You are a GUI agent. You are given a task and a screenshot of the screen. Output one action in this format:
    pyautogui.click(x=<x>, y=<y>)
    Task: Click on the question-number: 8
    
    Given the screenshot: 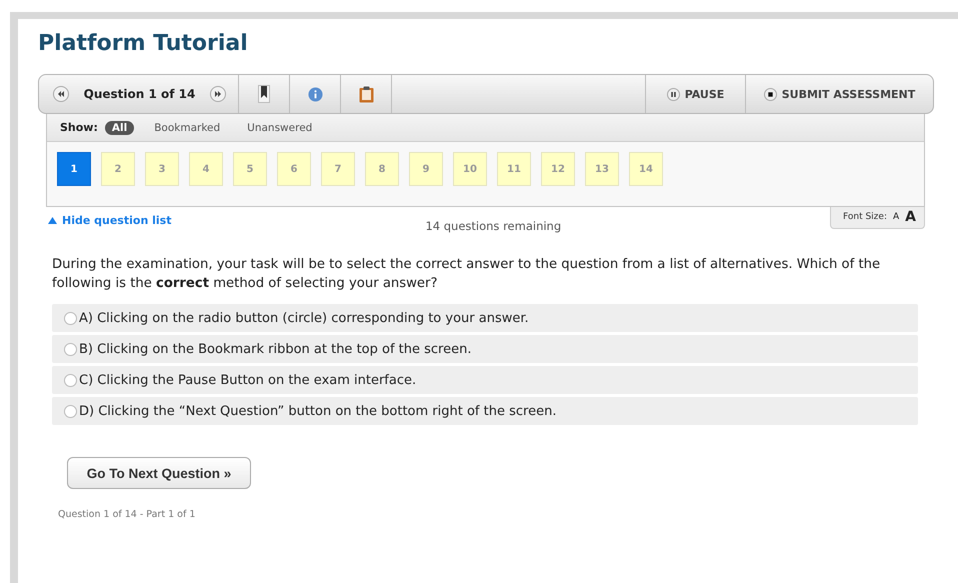 What is the action you would take?
    pyautogui.click(x=382, y=169)
    